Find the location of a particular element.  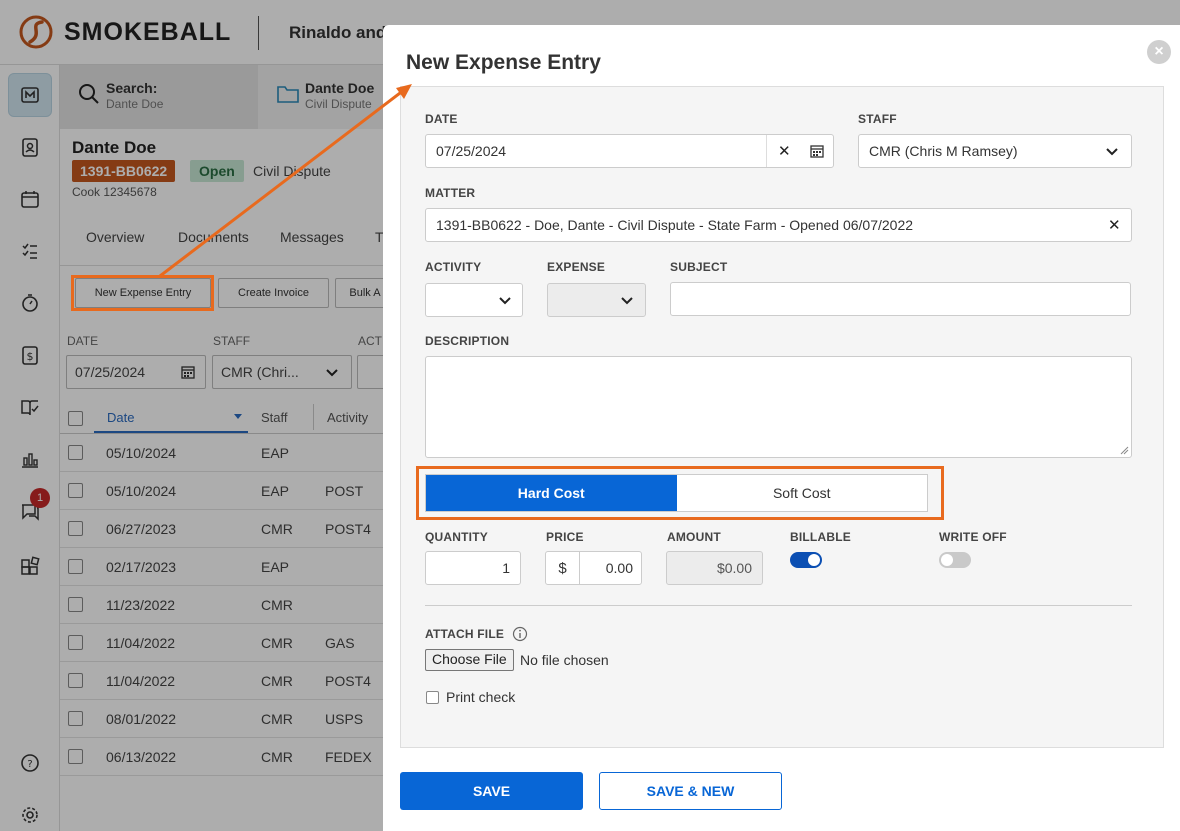

save-button: SAVE is located at coordinates (491, 791).